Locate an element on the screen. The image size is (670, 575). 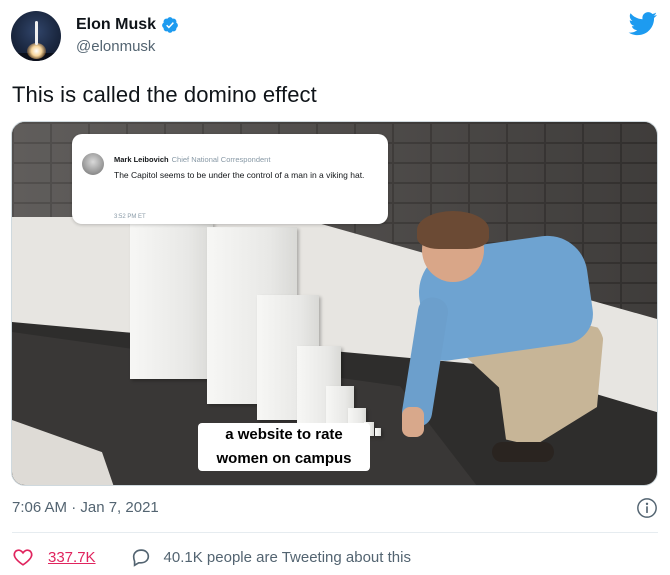
people-talking-link: 40.1K people are Tweeting about this is located at coordinates (287, 557).